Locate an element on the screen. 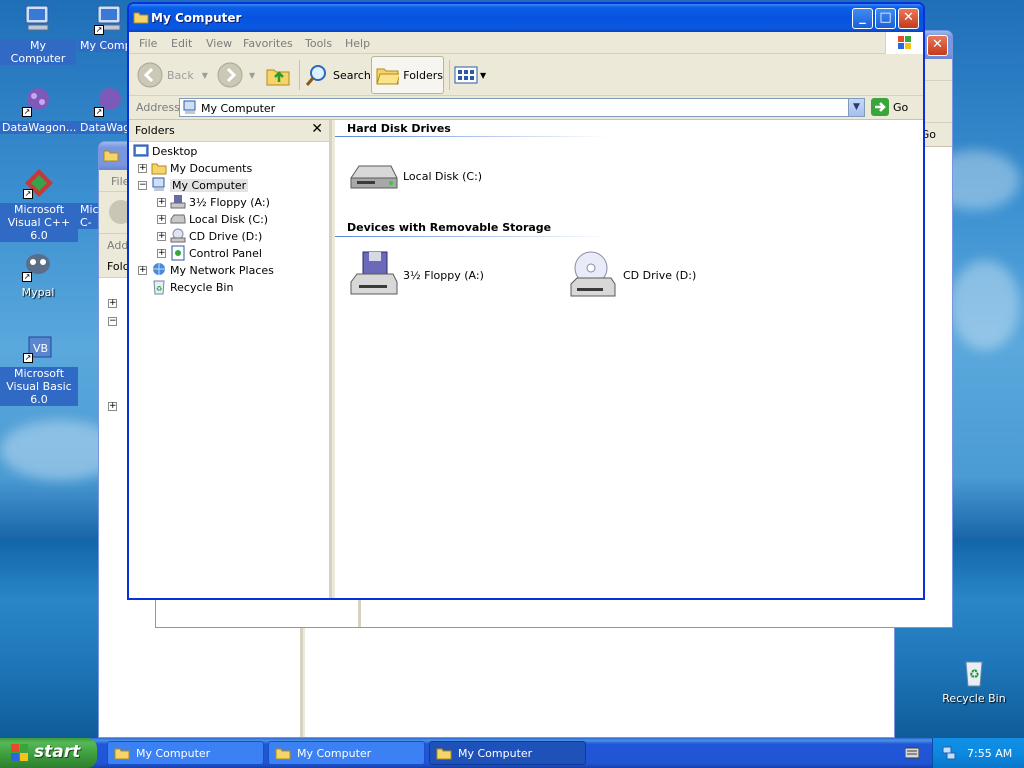 The image size is (1024, 768). forward-dropdown-icon: ▼ is located at coordinates (252, 75).